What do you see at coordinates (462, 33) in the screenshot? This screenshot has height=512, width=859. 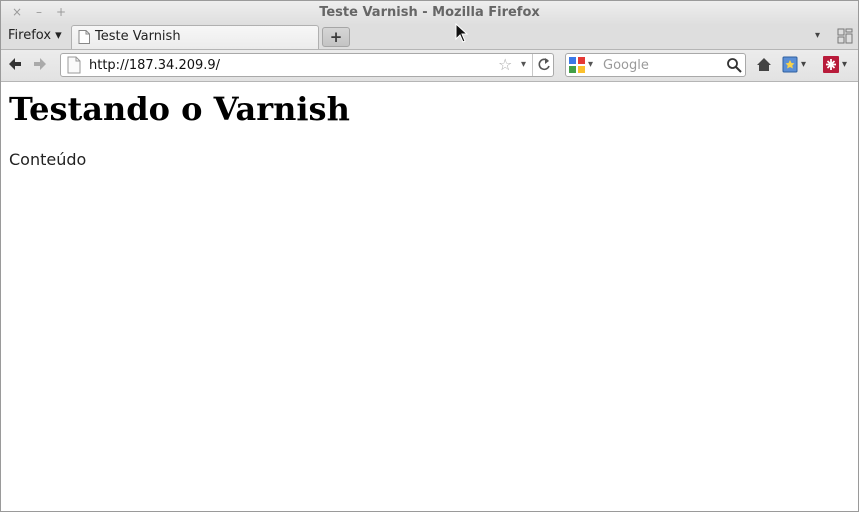 I see `mouse-cursor-icon` at bounding box center [462, 33].